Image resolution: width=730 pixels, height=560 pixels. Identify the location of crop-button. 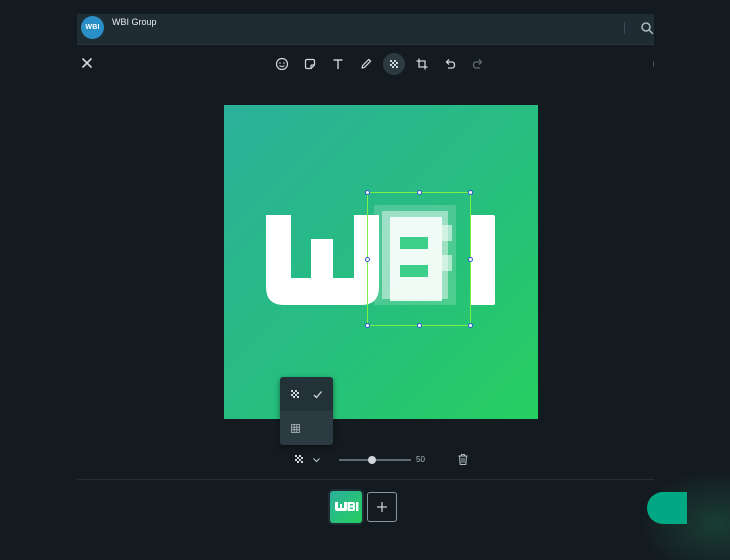
(422, 64).